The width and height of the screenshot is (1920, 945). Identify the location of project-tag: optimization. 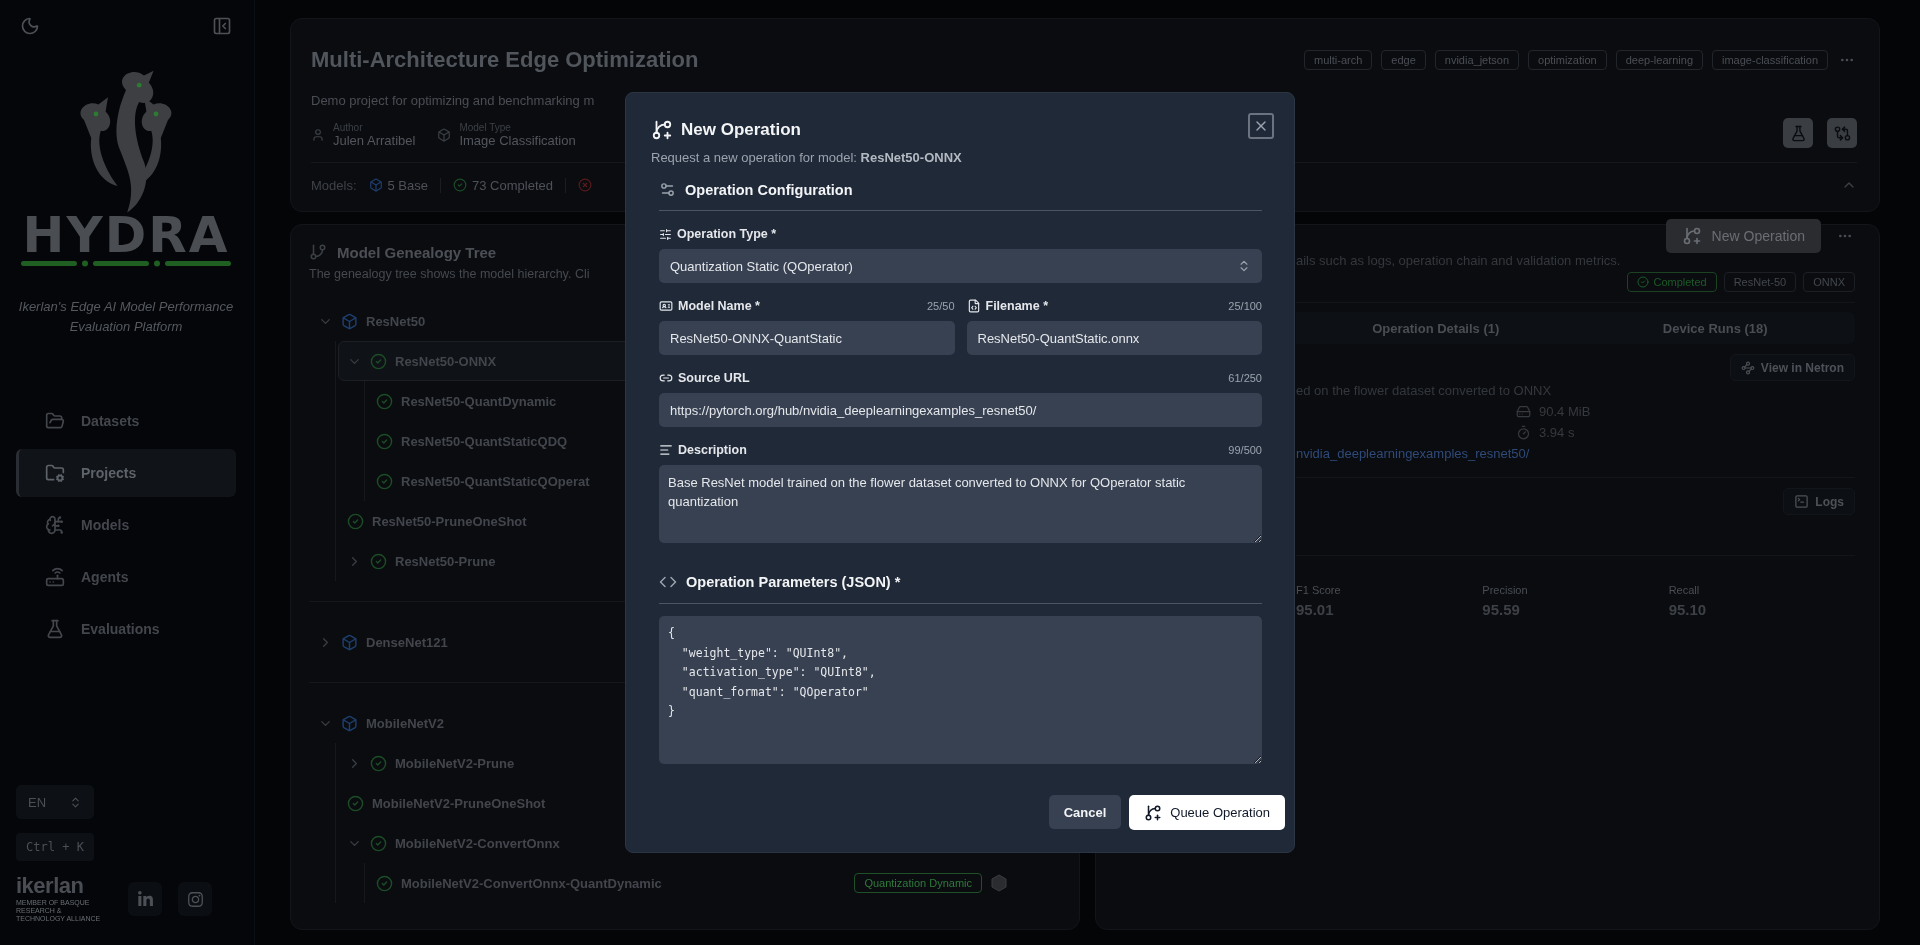
(1567, 60).